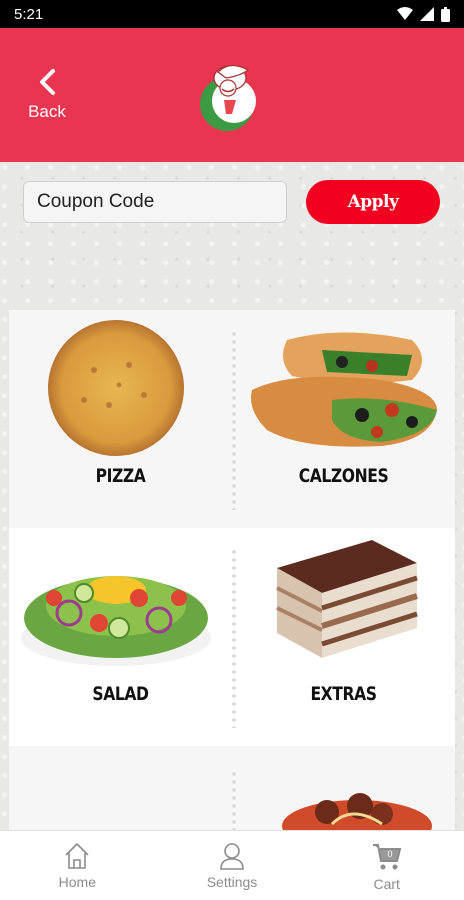 The image size is (464, 900). What do you see at coordinates (47, 98) in the screenshot?
I see `back-button: Back` at bounding box center [47, 98].